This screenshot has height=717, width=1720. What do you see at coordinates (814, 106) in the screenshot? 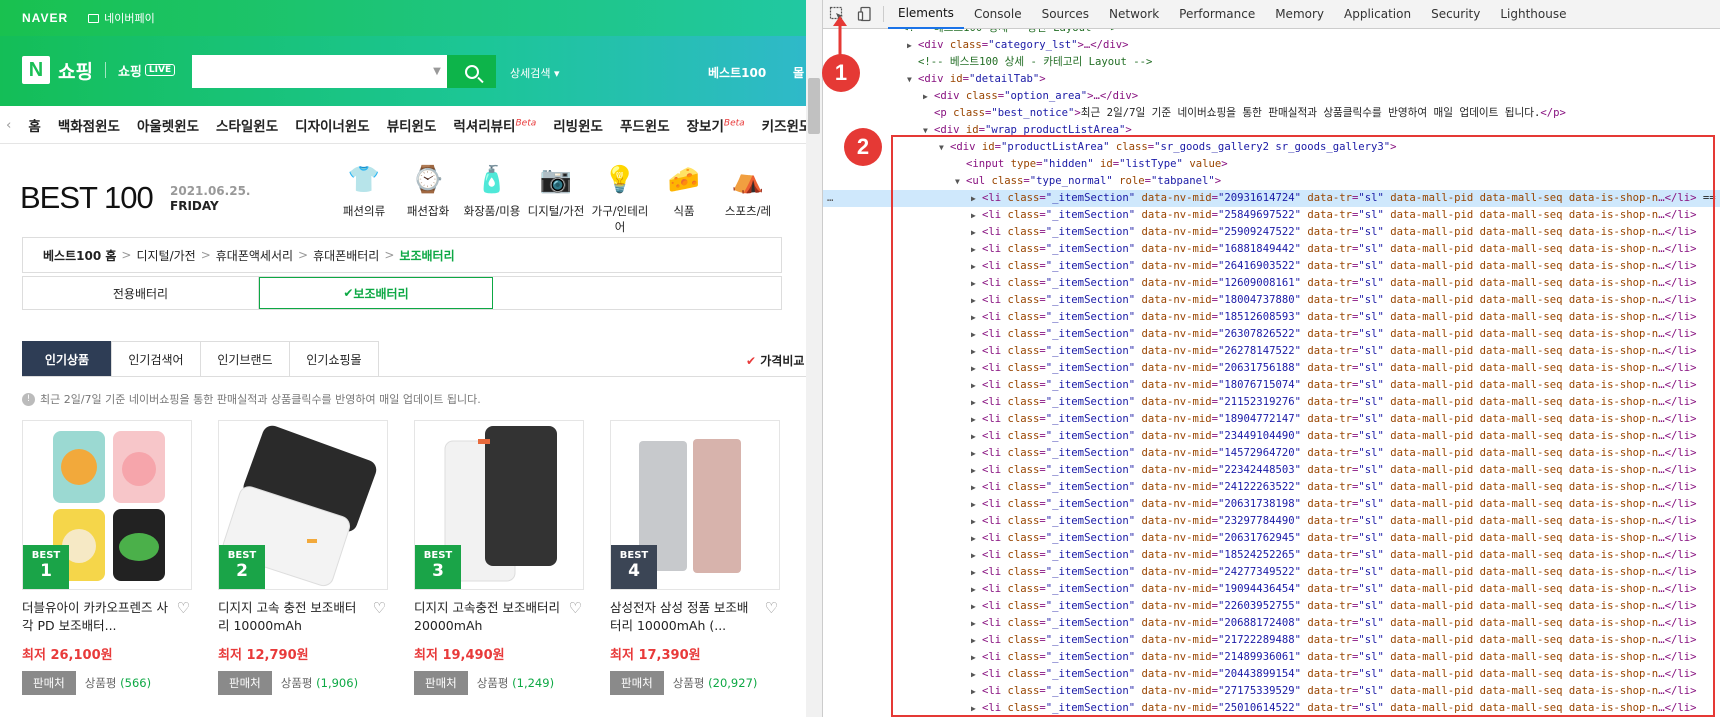
I see `page-scrollbar-thumb` at bounding box center [814, 106].